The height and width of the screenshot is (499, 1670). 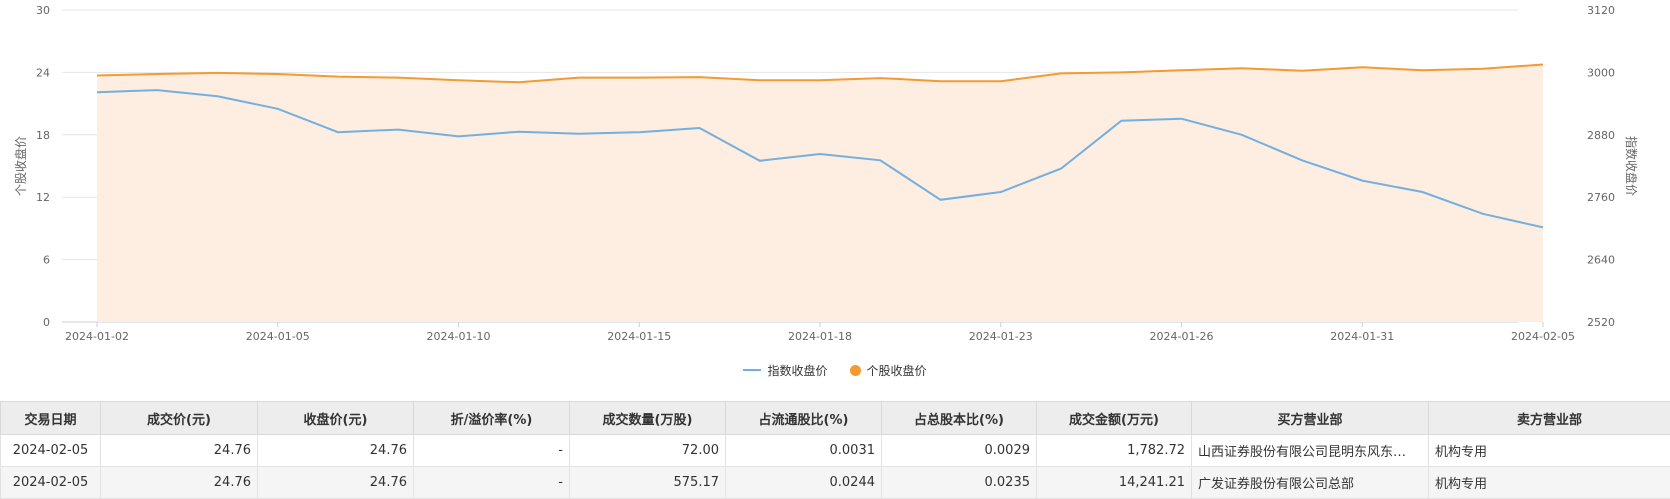 What do you see at coordinates (1601, 260) in the screenshot?
I see `y-right-tick-label: 2640` at bounding box center [1601, 260].